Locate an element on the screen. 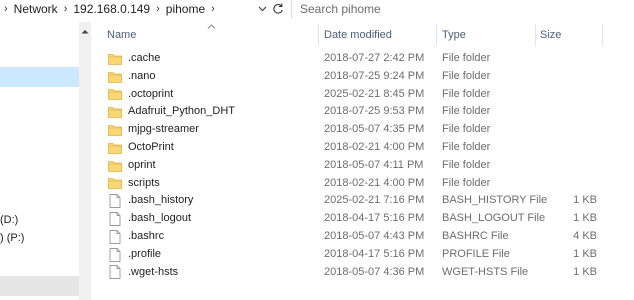  nav-selected-item is located at coordinates (39, 77).